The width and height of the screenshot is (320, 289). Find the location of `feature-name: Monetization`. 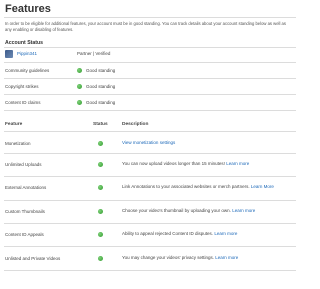

feature-name: Monetization is located at coordinates (18, 143).